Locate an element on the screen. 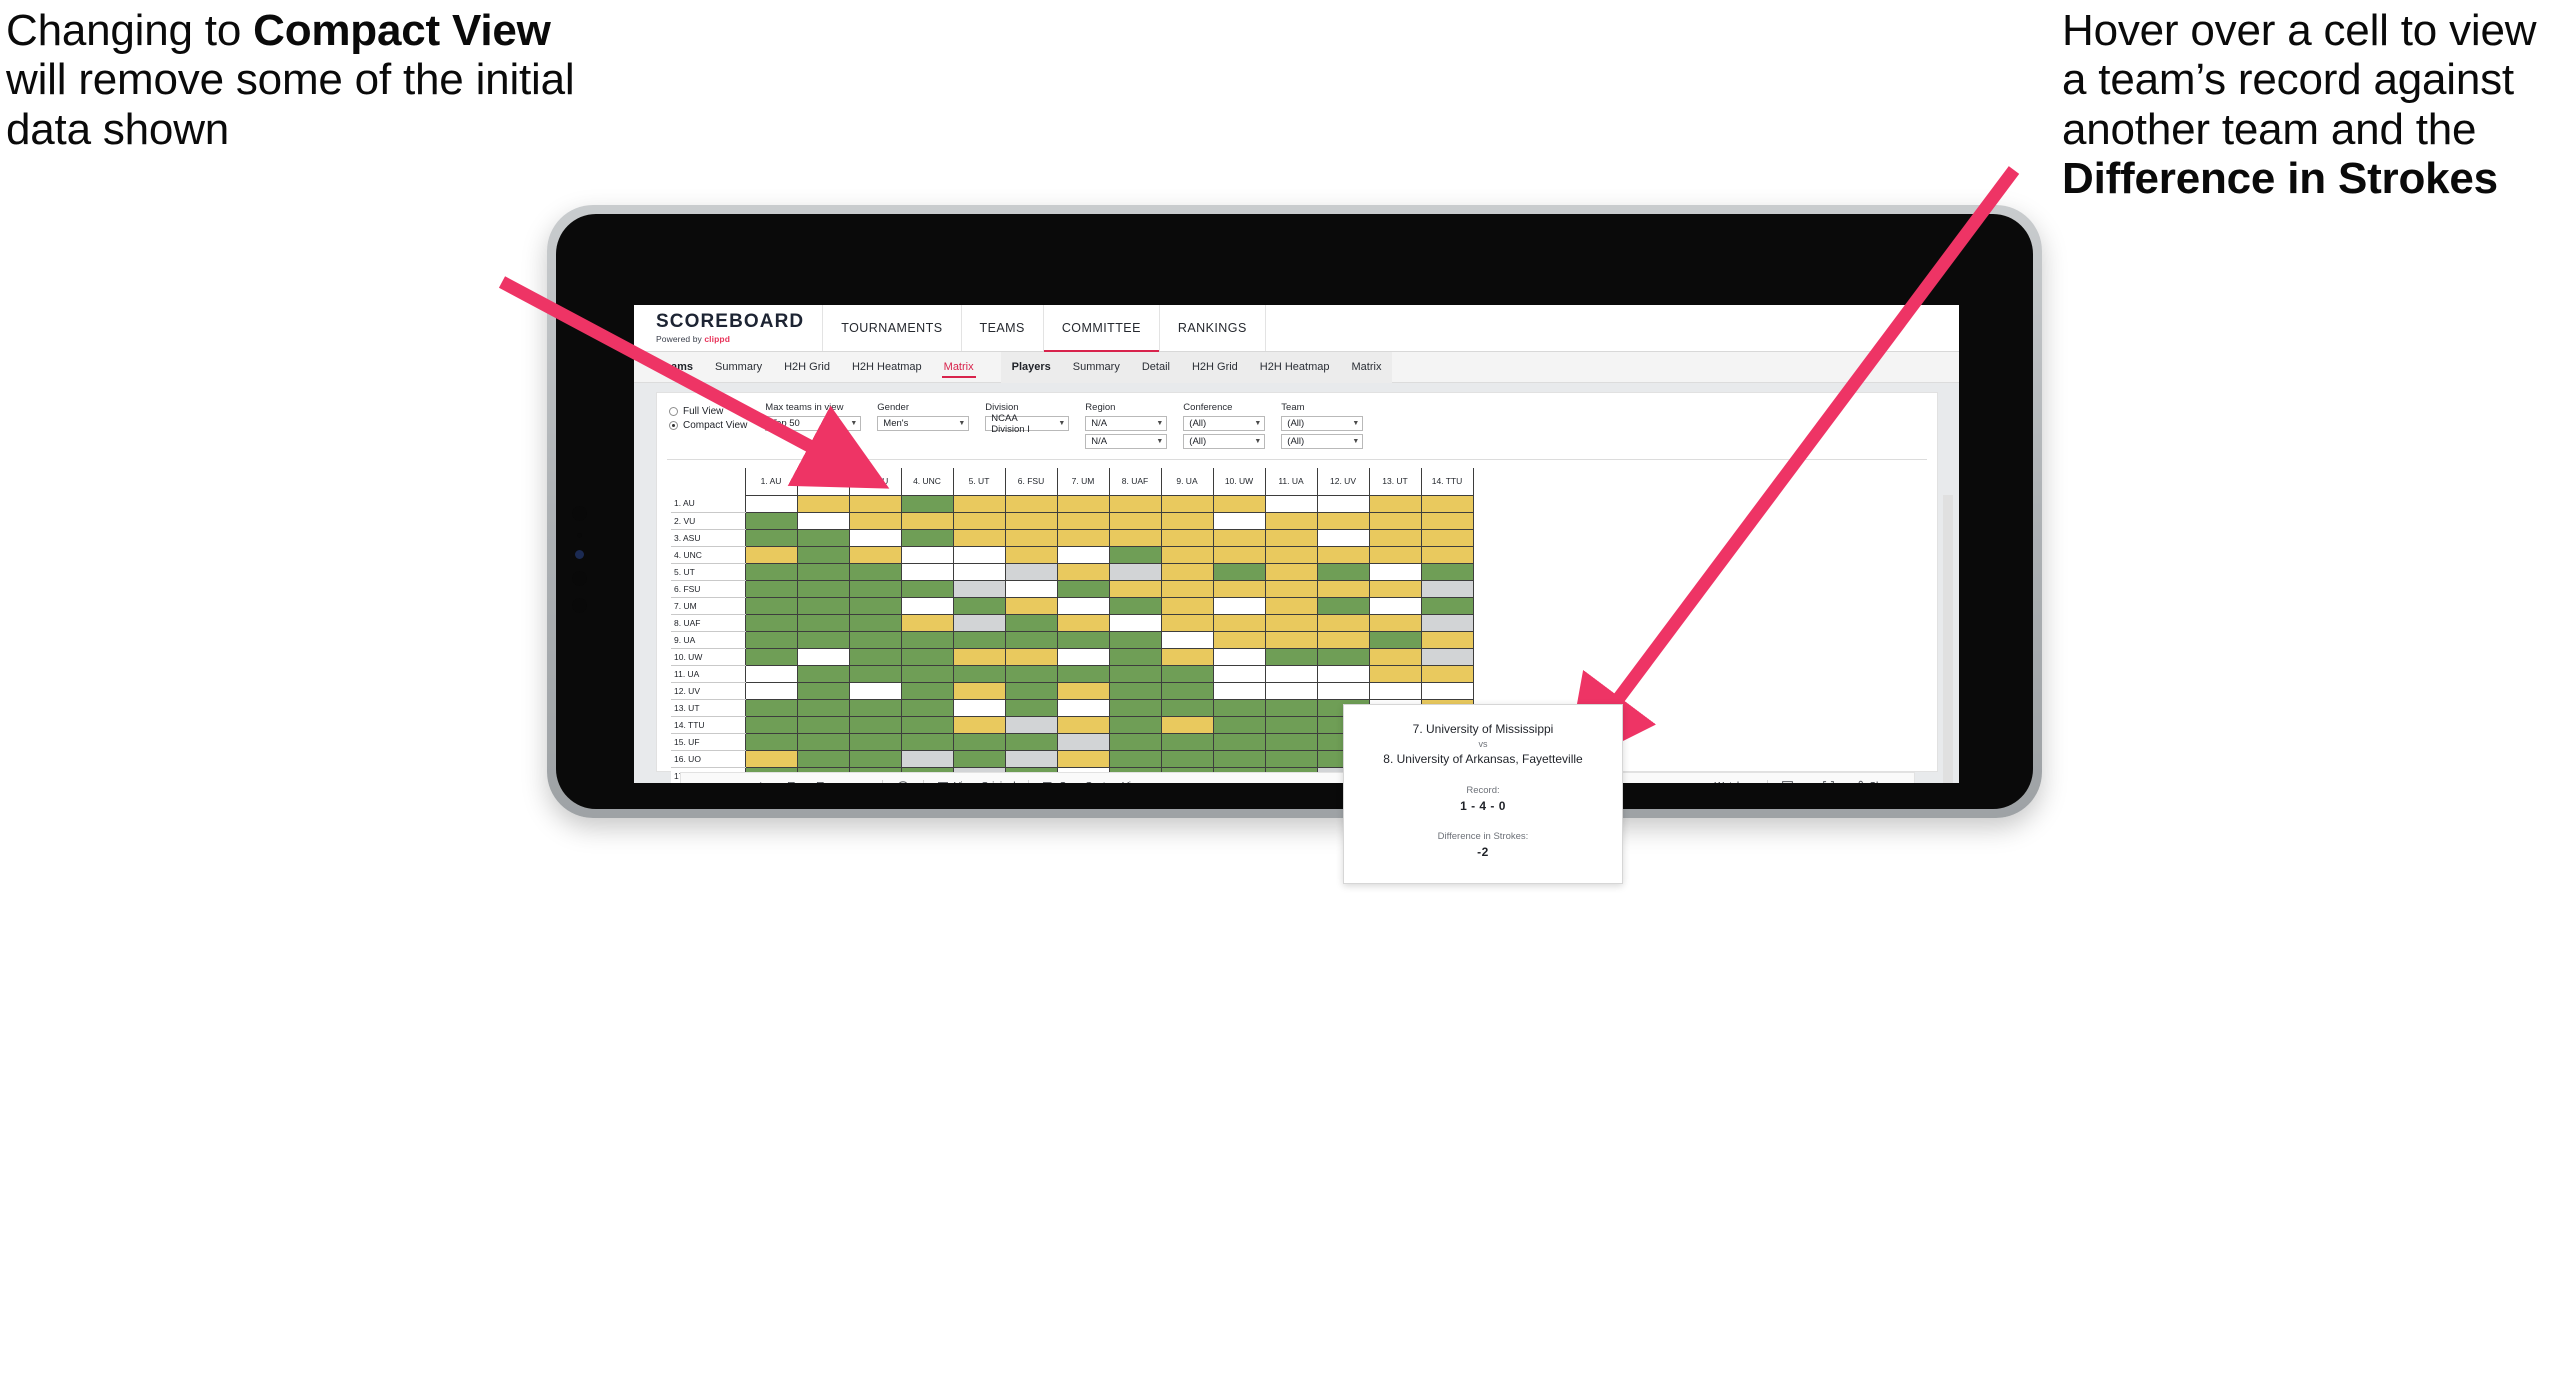  save-custom-view-button: Save Custom View is located at coordinates (1092, 777).